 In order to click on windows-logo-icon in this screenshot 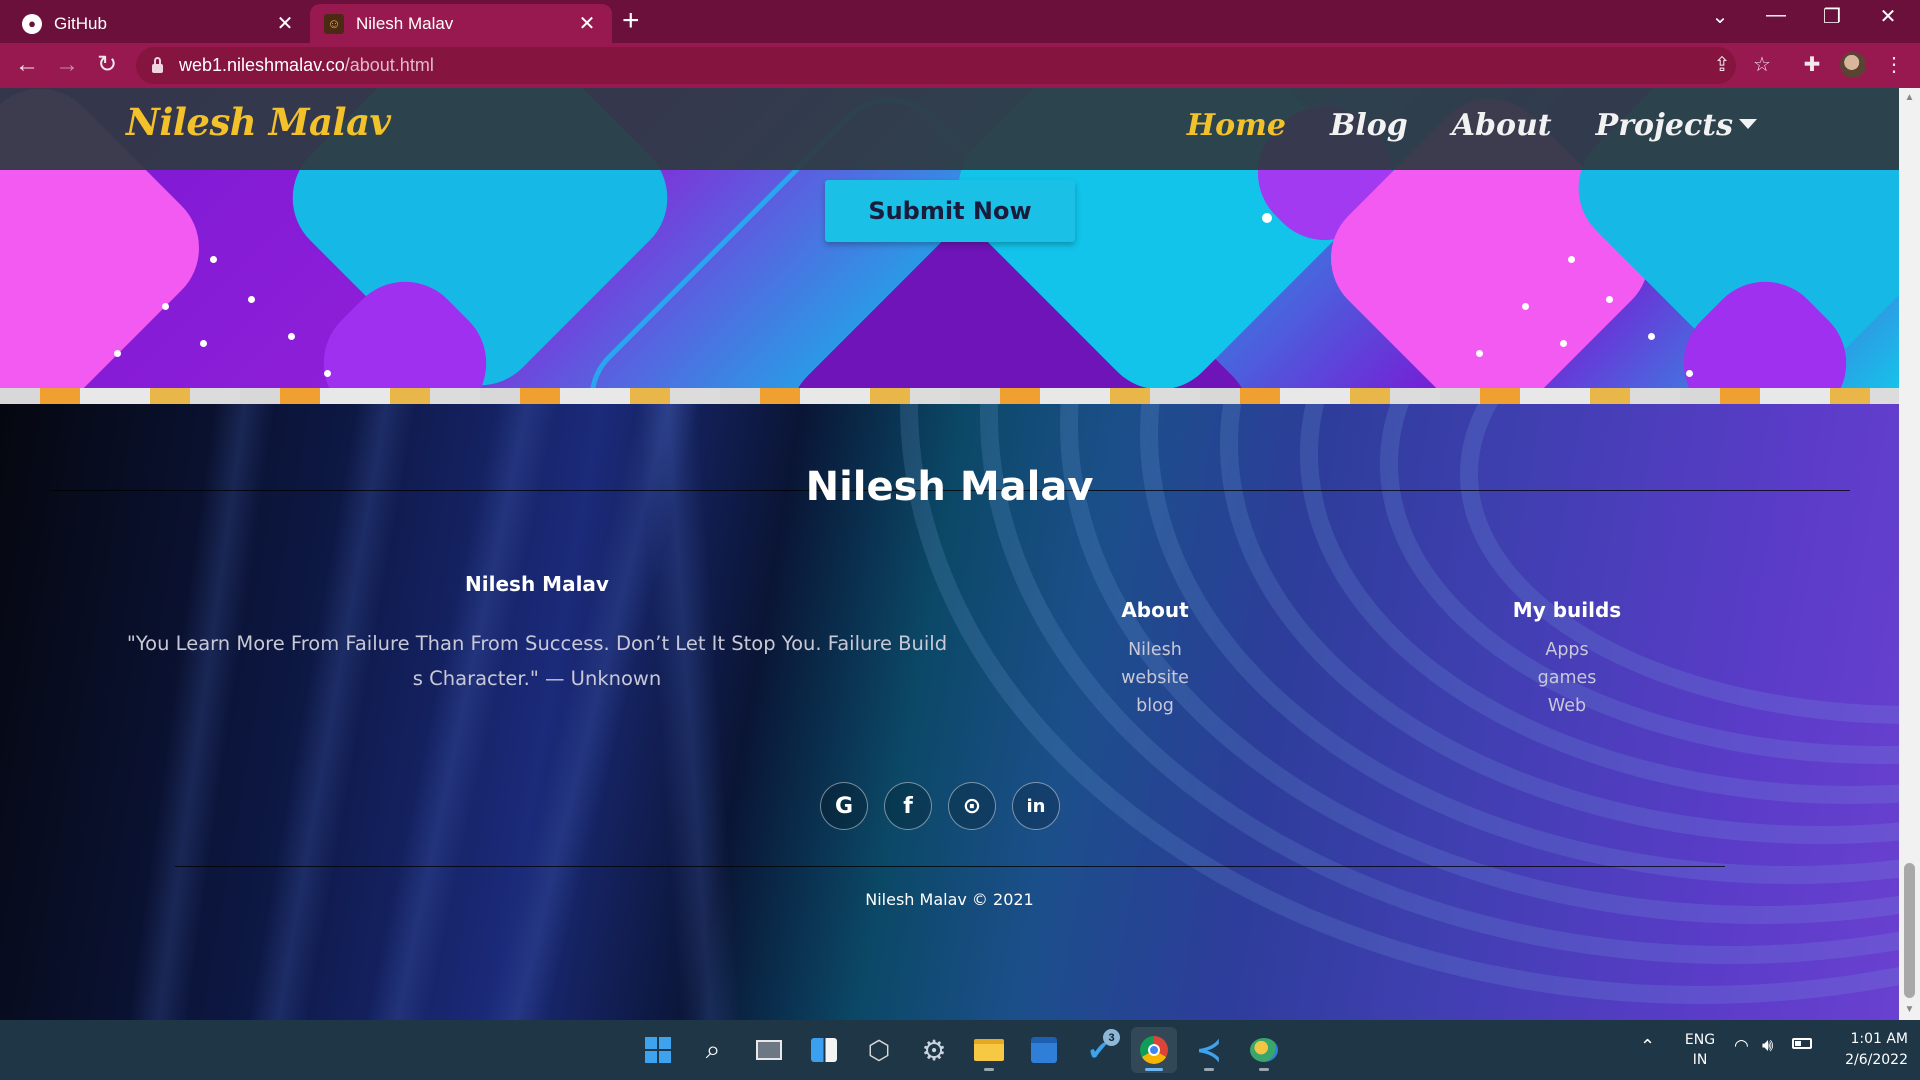, I will do `click(658, 1050)`.